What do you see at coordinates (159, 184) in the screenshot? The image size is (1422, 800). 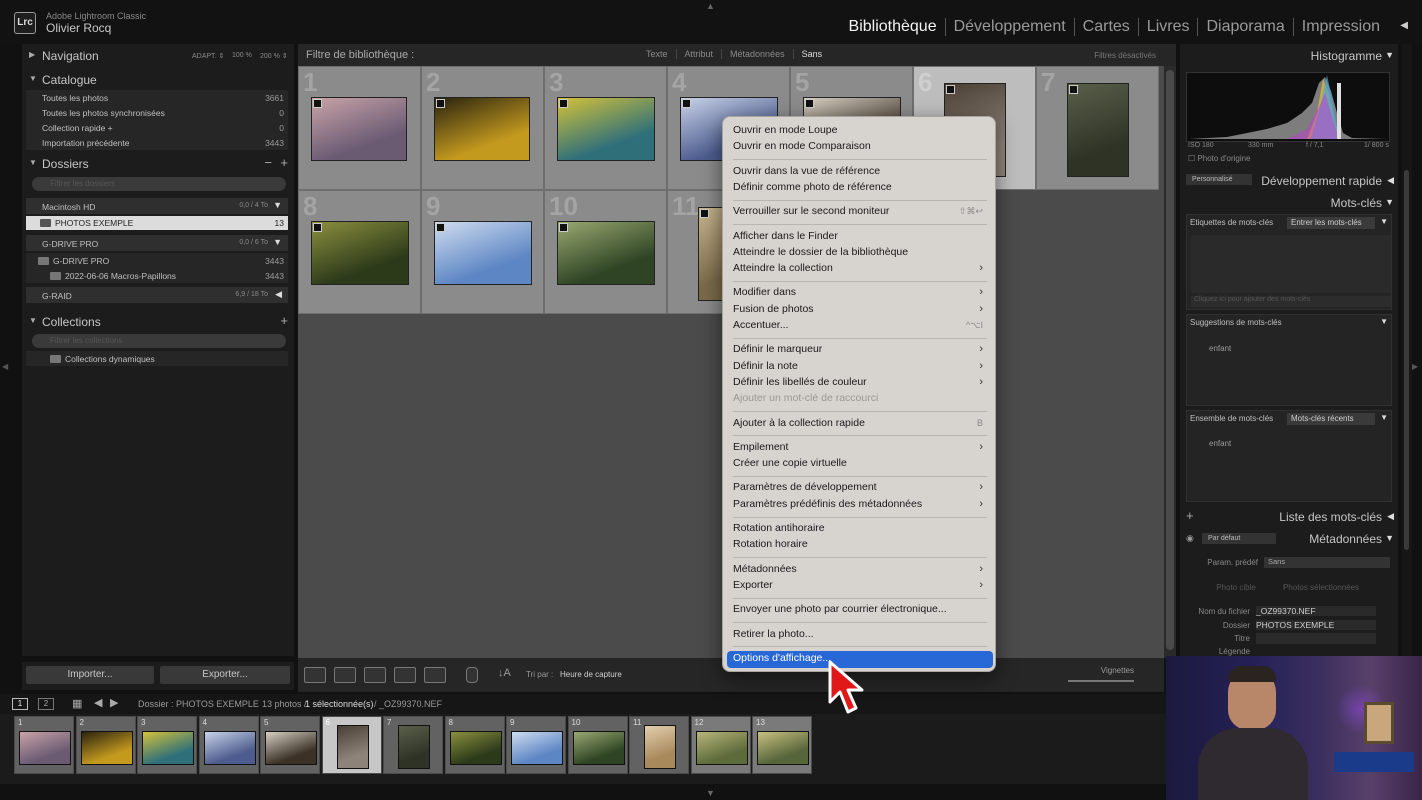 I see `folder-search-input: Filtrer les dossiers` at bounding box center [159, 184].